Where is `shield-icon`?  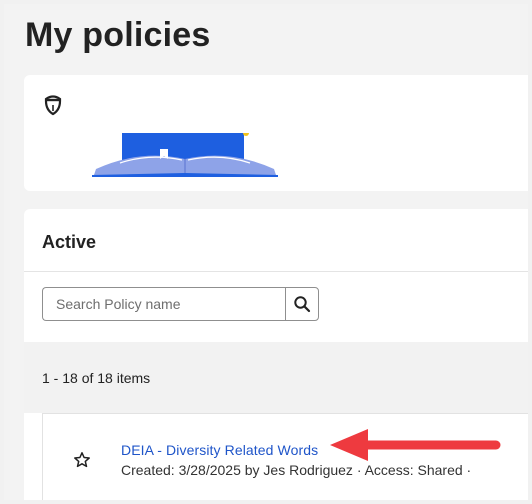
shield-icon is located at coordinates (53, 105).